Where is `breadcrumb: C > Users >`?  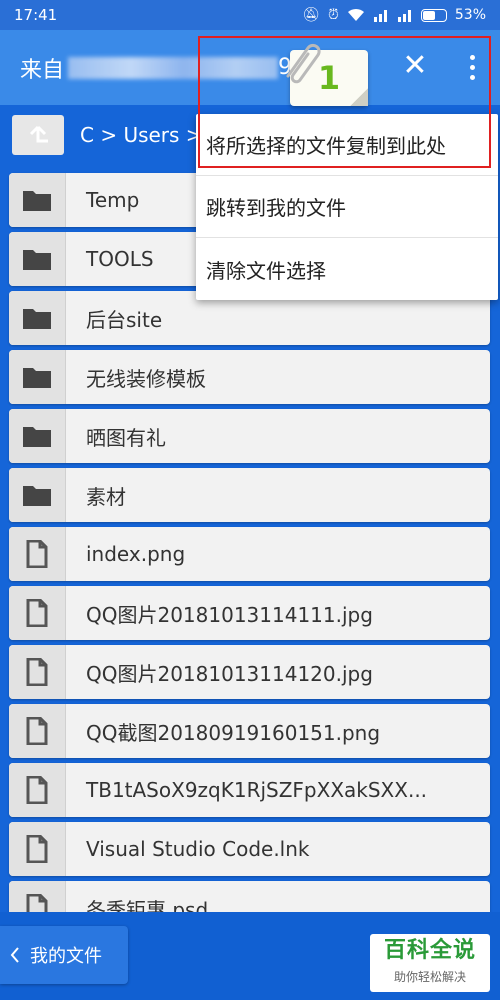
breadcrumb: C > Users > is located at coordinates (141, 135).